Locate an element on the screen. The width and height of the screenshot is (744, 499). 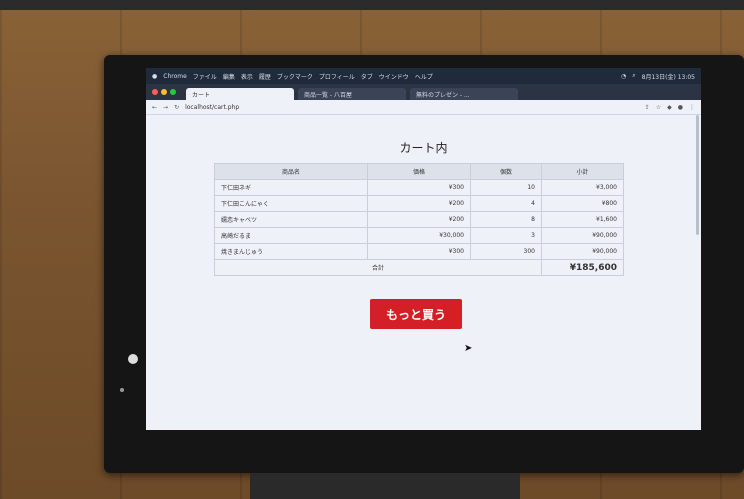
window-controls is located at coordinates (164, 92).